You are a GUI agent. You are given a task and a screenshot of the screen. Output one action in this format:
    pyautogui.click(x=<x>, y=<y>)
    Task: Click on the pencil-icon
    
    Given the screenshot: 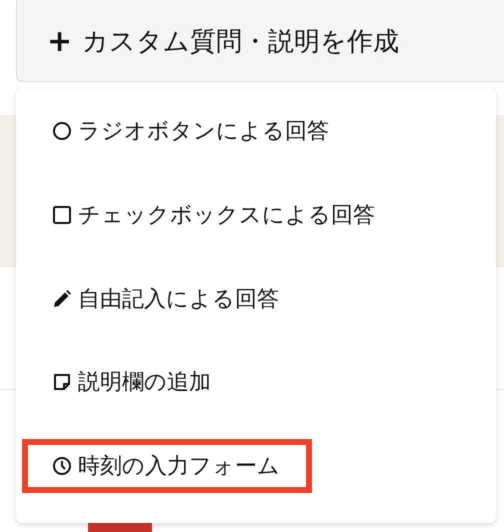 What is the action you would take?
    pyautogui.click(x=62, y=298)
    